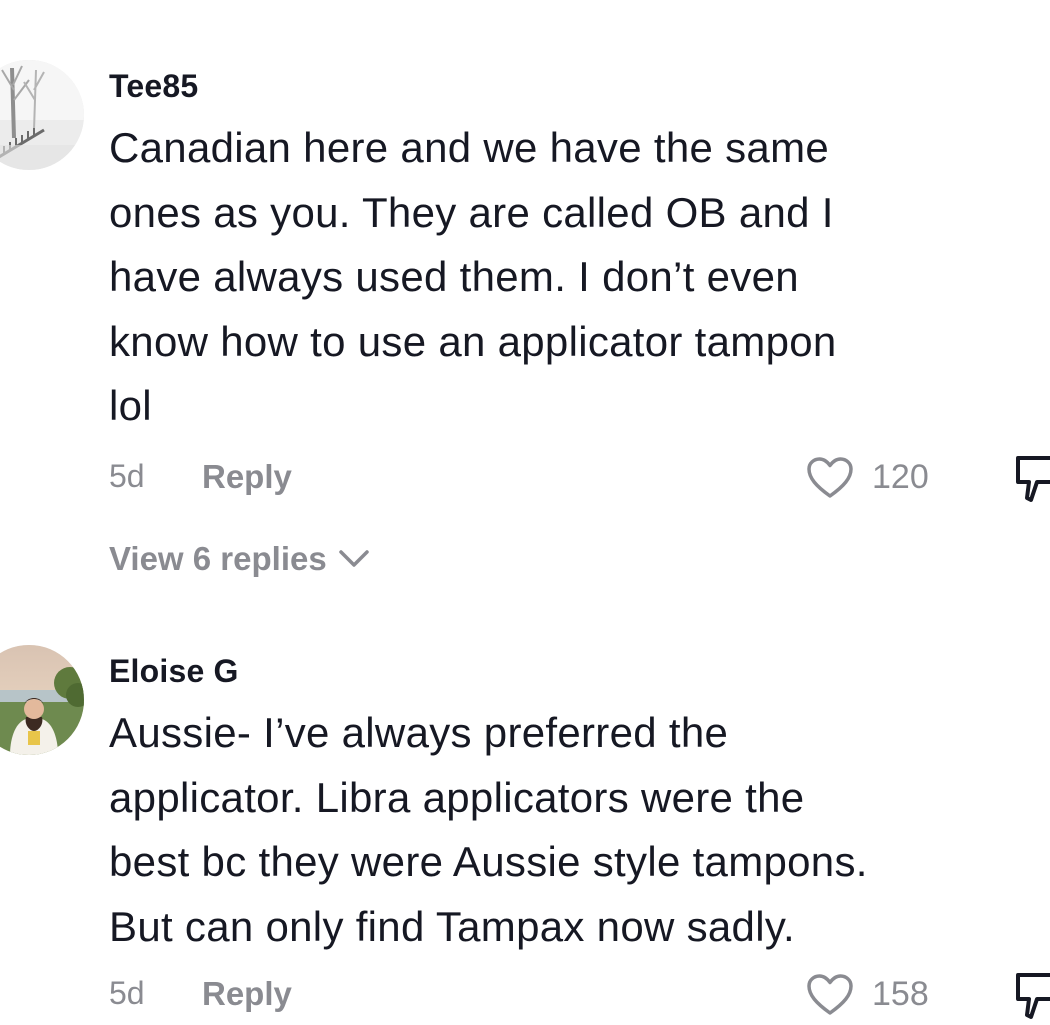 This screenshot has height=1025, width=1050. What do you see at coordinates (900, 477) in the screenshot?
I see `like-count: 120` at bounding box center [900, 477].